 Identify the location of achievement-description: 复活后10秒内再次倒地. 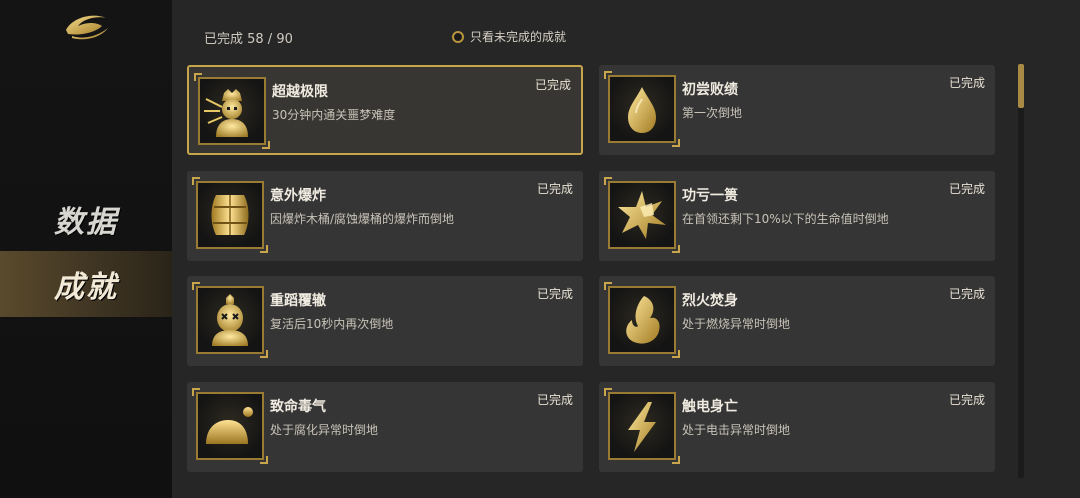
(332, 324).